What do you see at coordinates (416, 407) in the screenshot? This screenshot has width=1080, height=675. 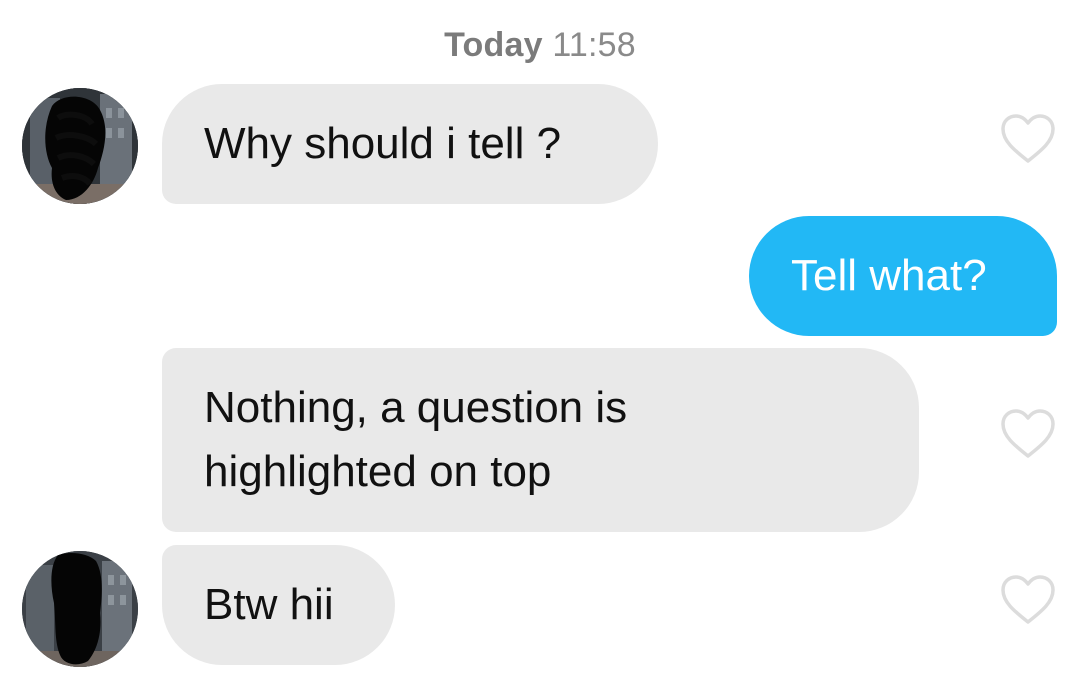 I see `message-text-line: Nothing, a question is` at bounding box center [416, 407].